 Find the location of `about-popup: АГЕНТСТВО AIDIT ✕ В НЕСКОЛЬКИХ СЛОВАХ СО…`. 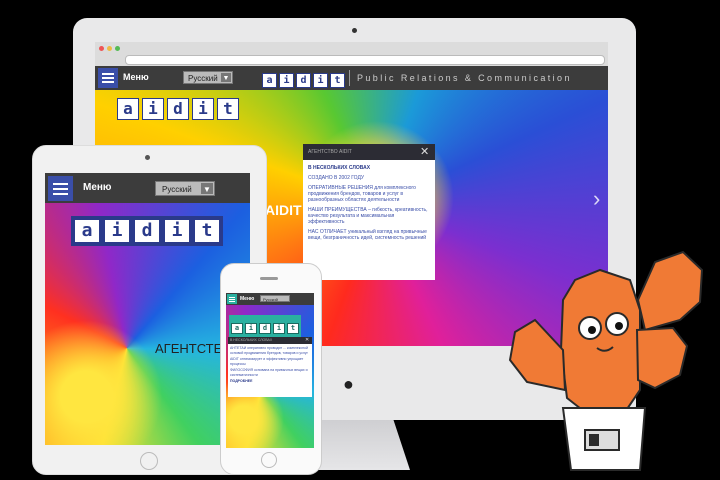

about-popup: АГЕНТСТВО AIDIT ✕ В НЕСКОЛЬКИХ СЛОВАХ СО… is located at coordinates (369, 212).